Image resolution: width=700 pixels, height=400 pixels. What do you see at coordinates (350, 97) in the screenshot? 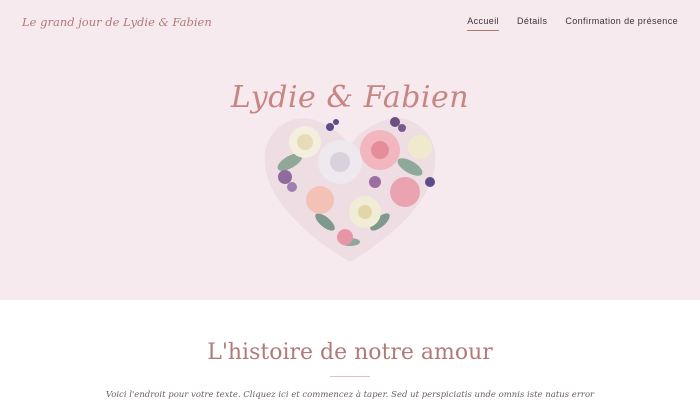
I see `hero-title: Lydie & Fabien` at bounding box center [350, 97].